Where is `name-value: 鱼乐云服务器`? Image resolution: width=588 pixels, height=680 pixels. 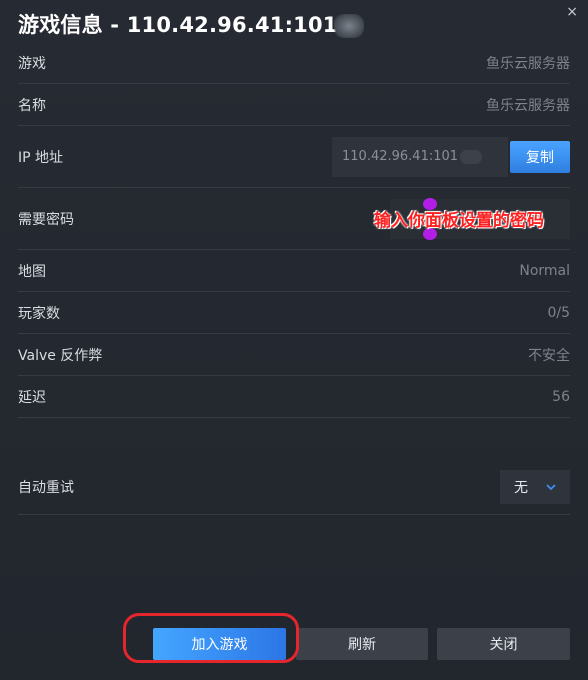 name-value: 鱼乐云服务器 is located at coordinates (528, 105).